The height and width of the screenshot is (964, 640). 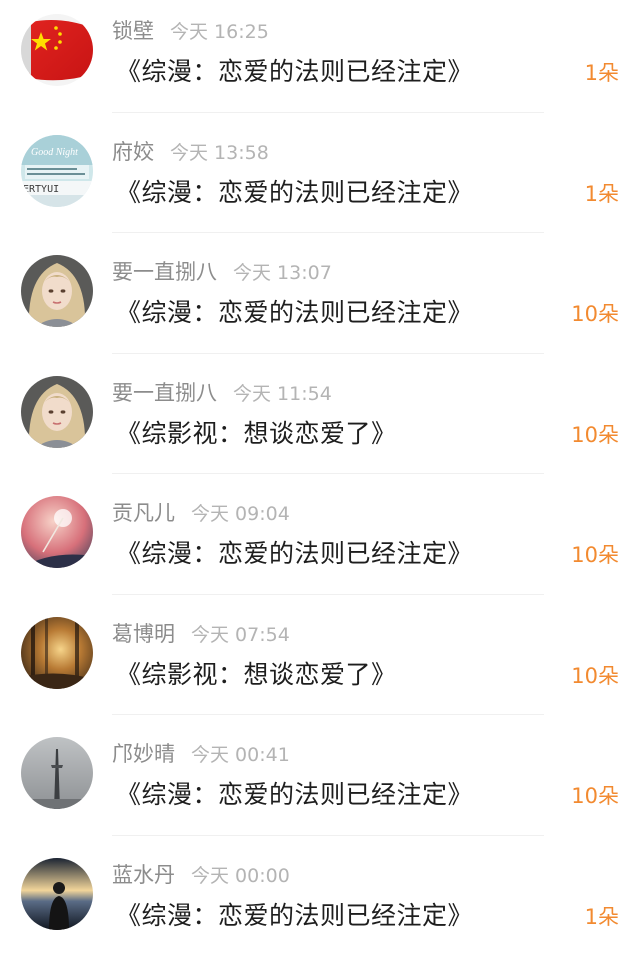 I want to click on user-name: 锁壁, so click(x=133, y=31).